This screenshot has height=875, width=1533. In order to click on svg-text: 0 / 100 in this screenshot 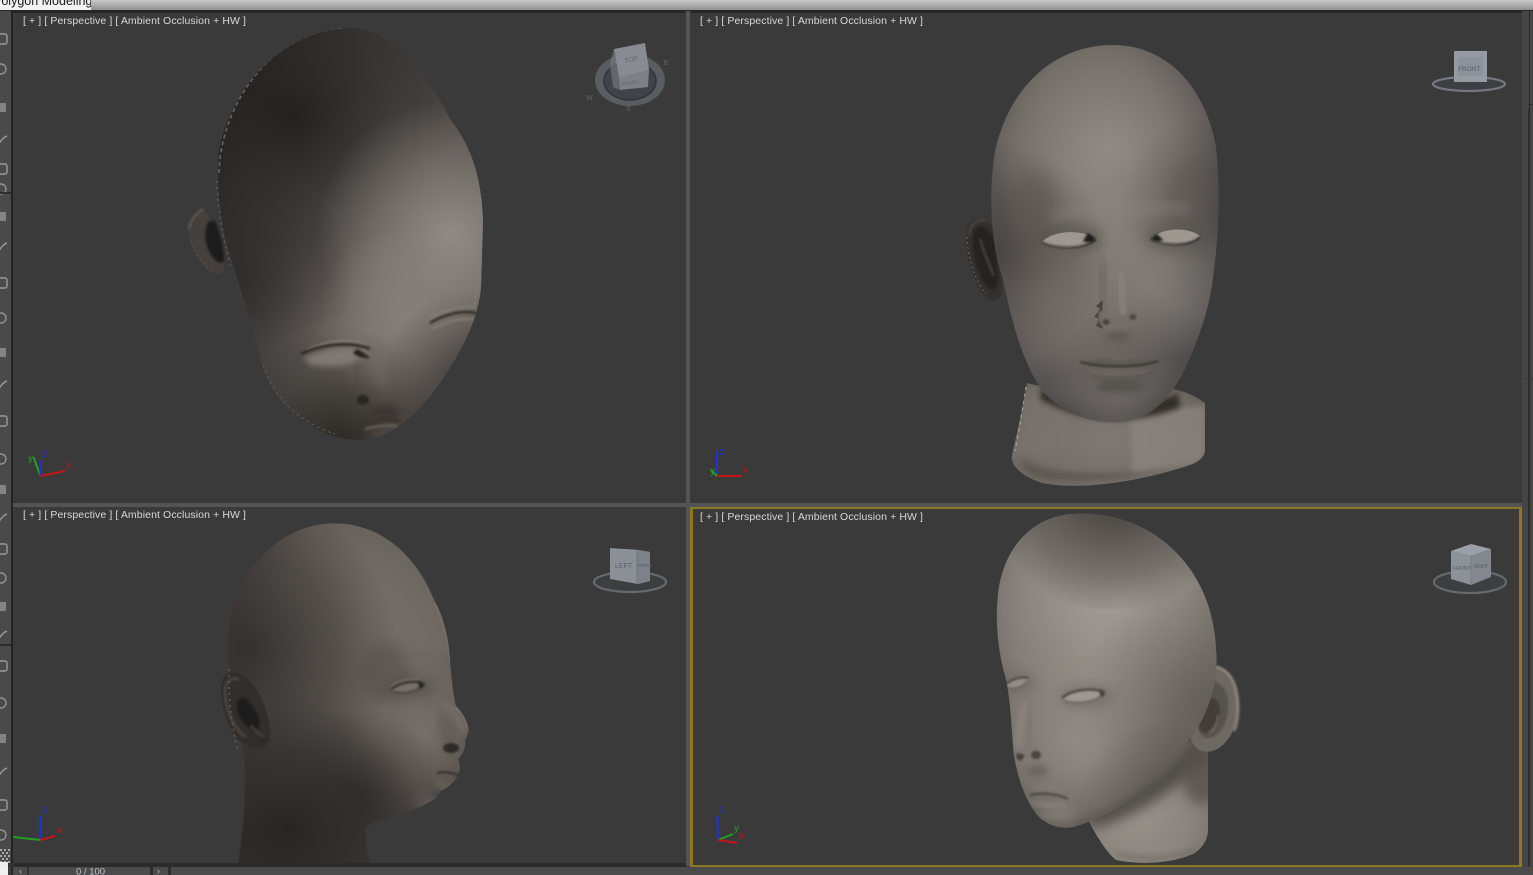, I will do `click(90, 871)`.